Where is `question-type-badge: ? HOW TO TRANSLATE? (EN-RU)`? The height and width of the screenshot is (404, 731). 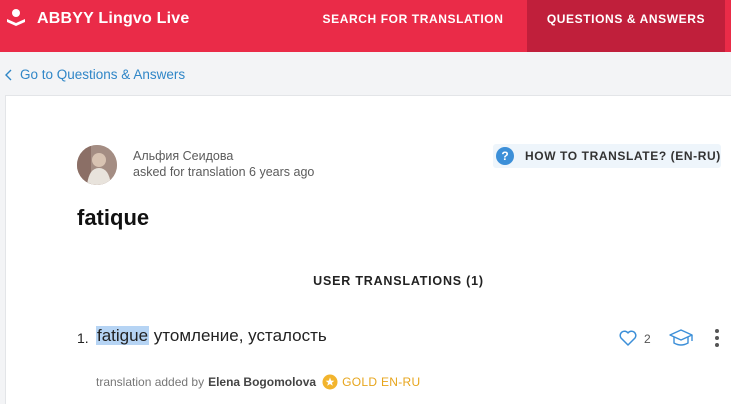
question-type-badge: ? HOW TO TRANSLATE? (EN-RU) is located at coordinates (607, 156).